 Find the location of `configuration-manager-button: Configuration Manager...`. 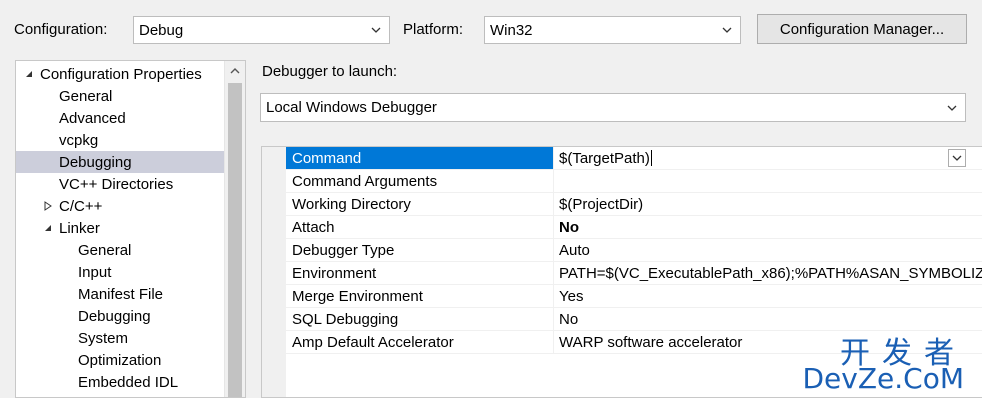

configuration-manager-button: Configuration Manager... is located at coordinates (862, 29).